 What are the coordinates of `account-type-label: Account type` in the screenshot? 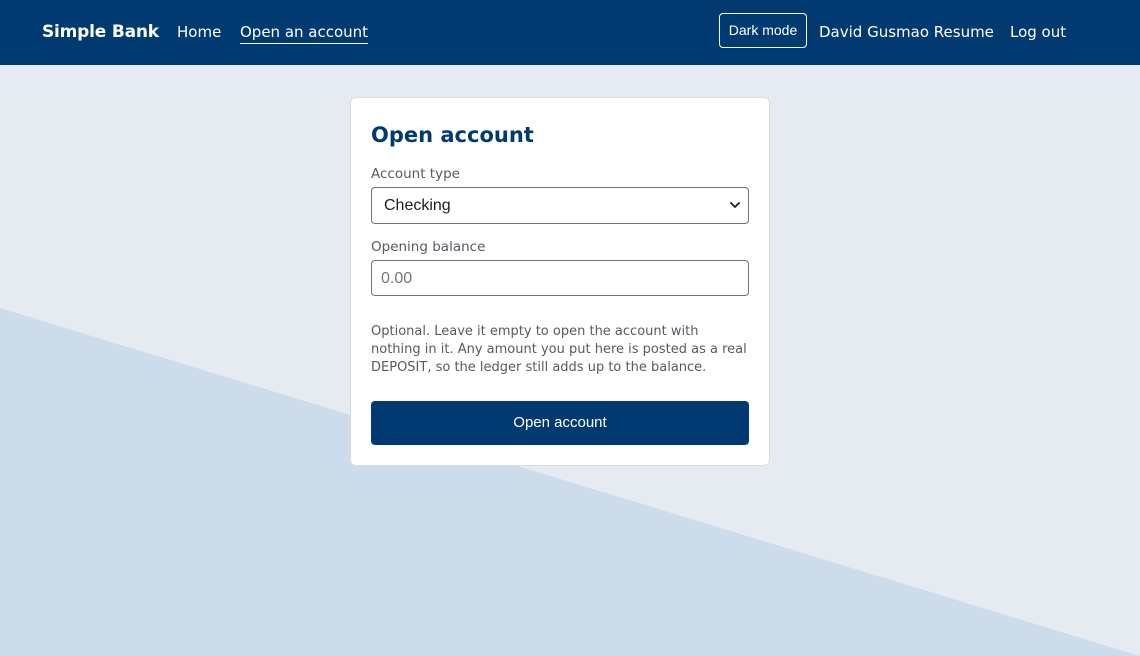 It's located at (415, 174).